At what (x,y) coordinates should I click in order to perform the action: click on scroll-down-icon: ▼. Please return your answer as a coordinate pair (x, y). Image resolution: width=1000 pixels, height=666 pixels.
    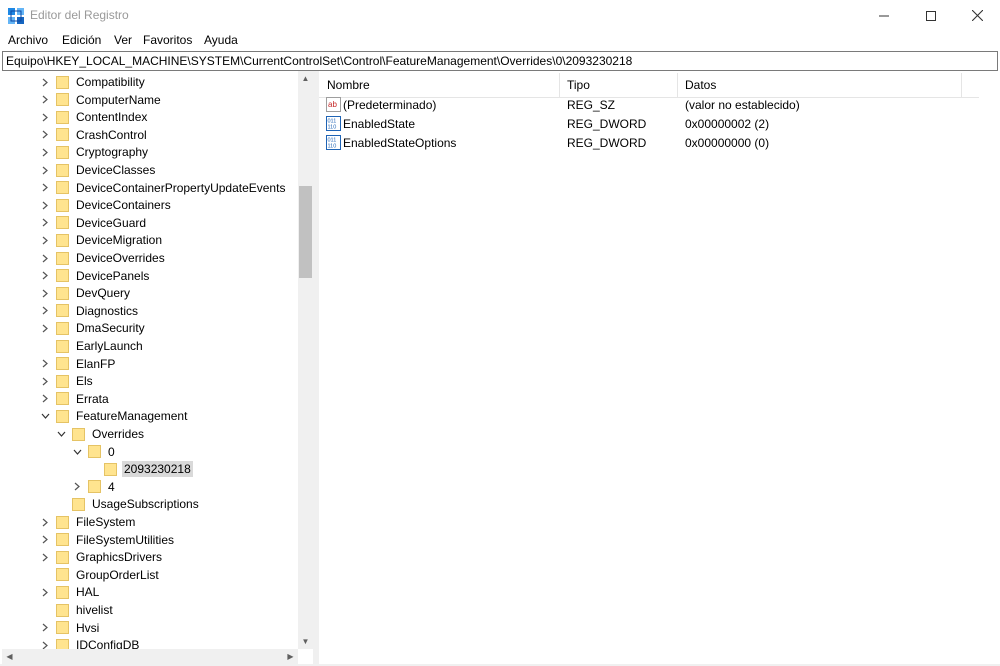
    Looking at the image, I should click on (305, 641).